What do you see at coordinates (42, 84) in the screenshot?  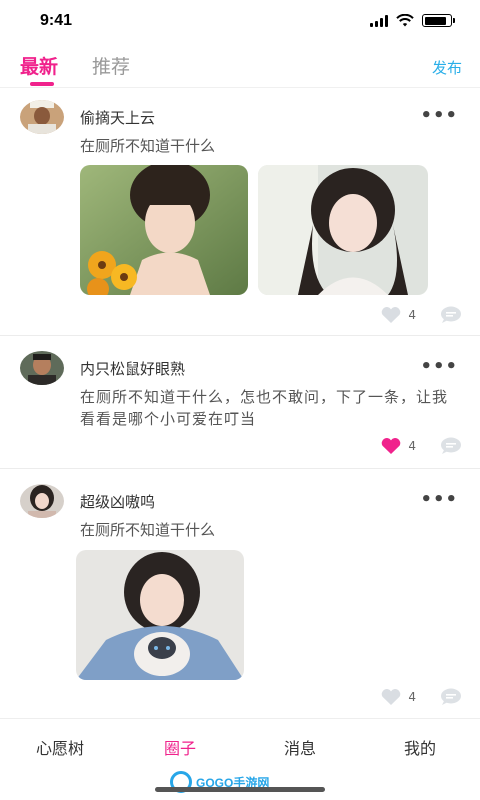 I see `tab-active-indicator` at bounding box center [42, 84].